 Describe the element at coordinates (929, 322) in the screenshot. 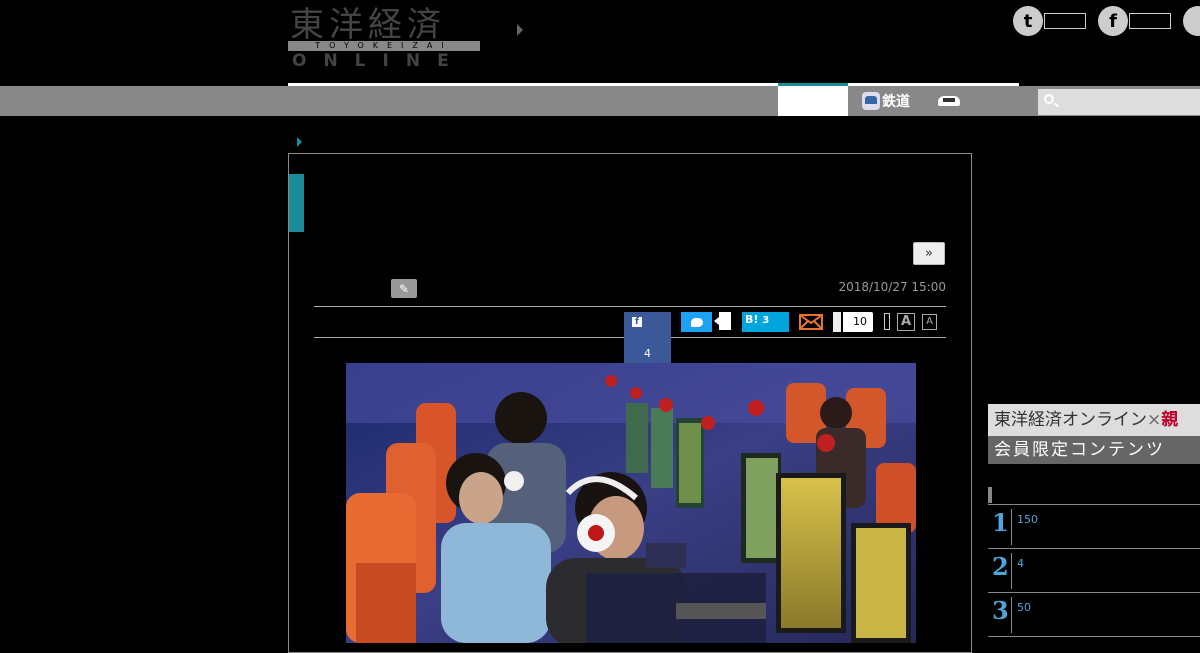

I see `font-size-small-button: A` at that location.